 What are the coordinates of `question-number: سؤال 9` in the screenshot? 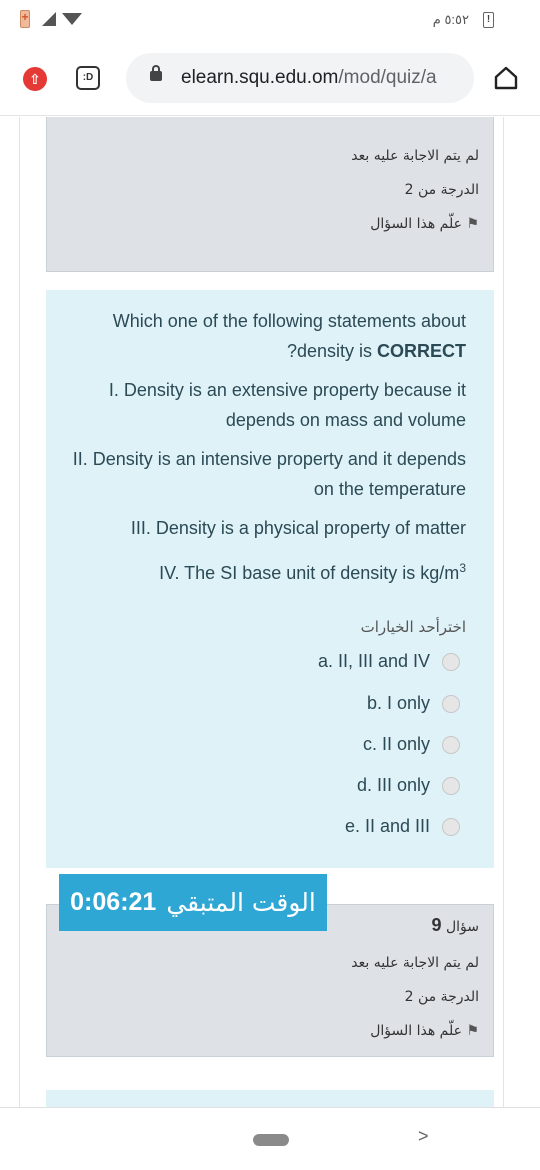 It's located at (456, 925).